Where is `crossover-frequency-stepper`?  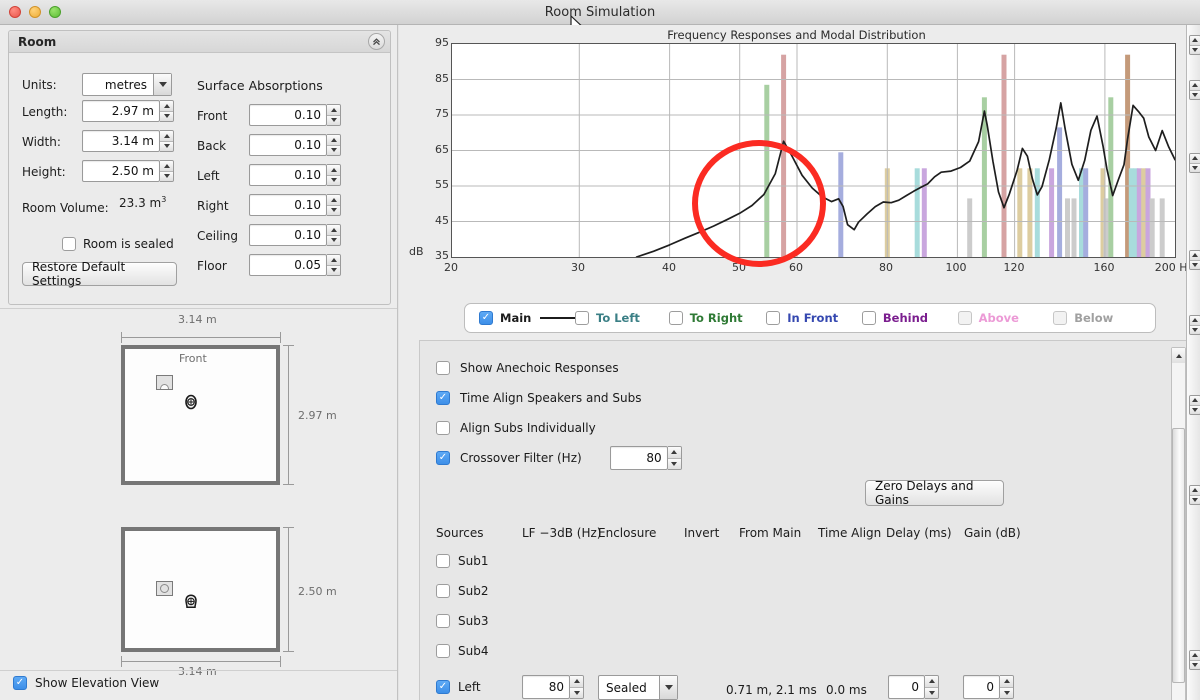
crossover-frequency-stepper is located at coordinates (674, 458).